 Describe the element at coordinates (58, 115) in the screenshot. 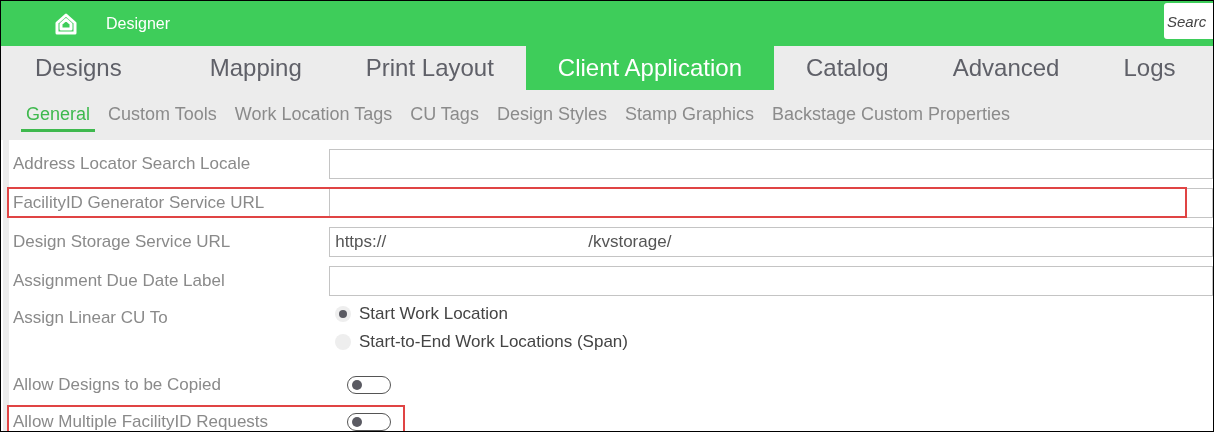

I see `subtab: General` at that location.